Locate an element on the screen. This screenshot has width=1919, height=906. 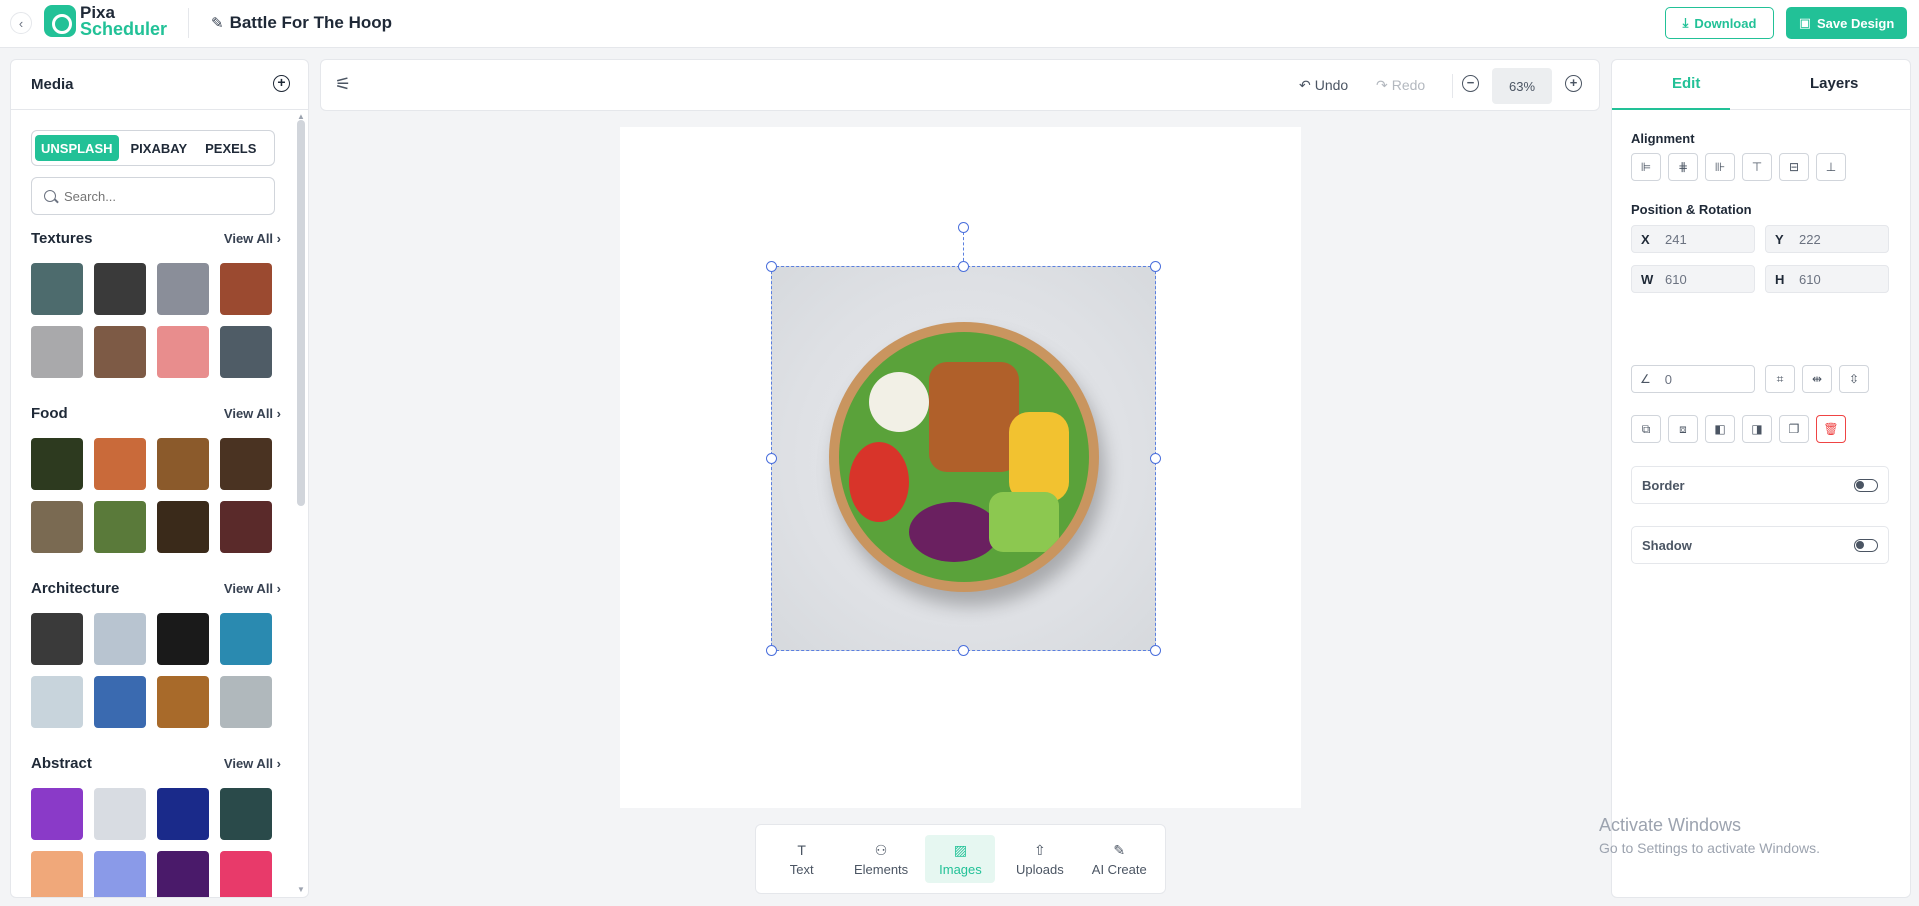
save-design-button: ▣ Save Design is located at coordinates (1846, 23).